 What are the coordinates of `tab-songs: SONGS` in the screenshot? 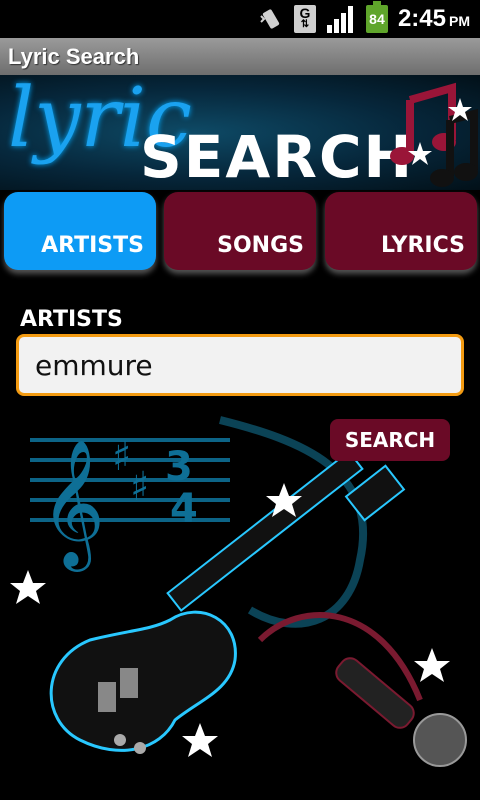 It's located at (240, 231).